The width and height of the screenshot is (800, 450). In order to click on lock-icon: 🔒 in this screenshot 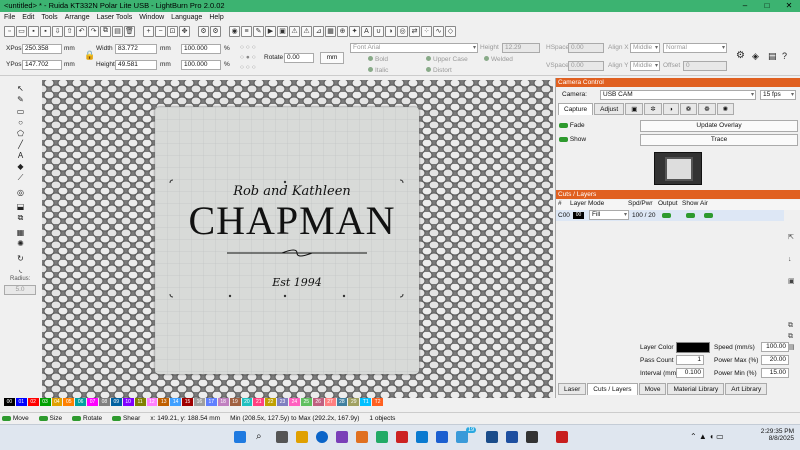, I will do `click(89, 55)`.